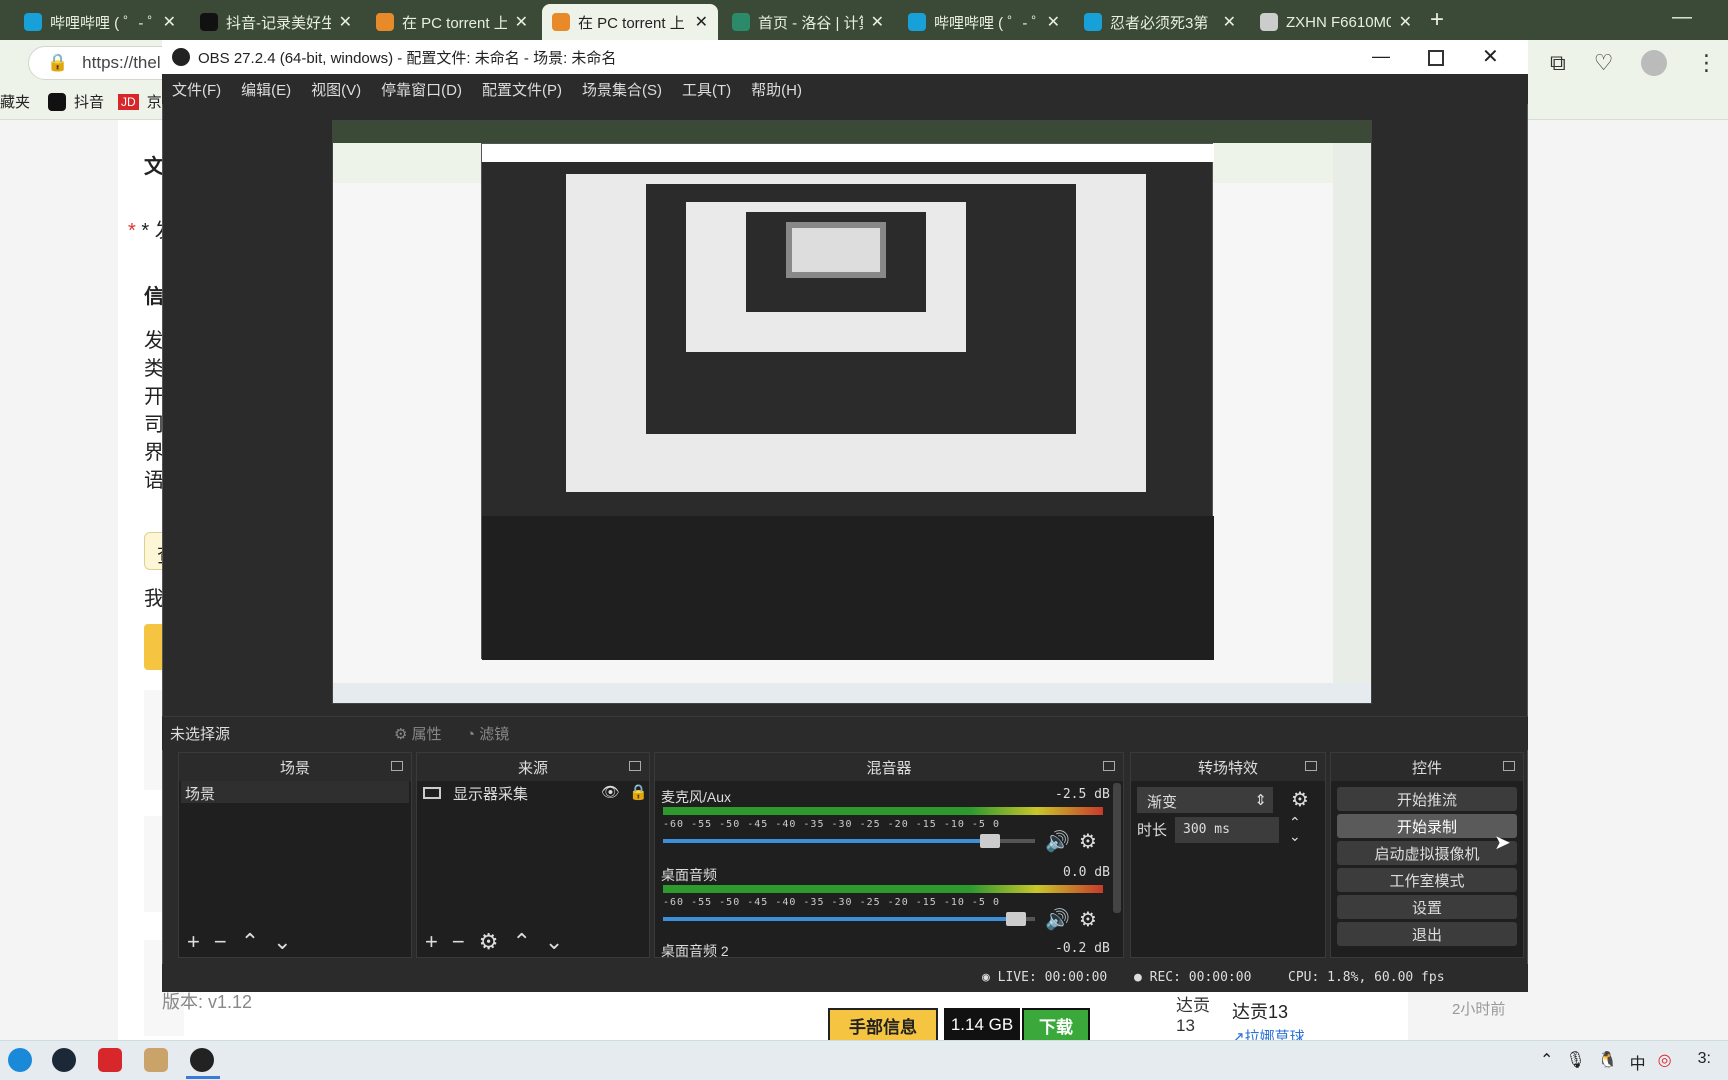 This screenshot has width=1728, height=1080. What do you see at coordinates (1704, 1062) in the screenshot?
I see `clock: 3:` at bounding box center [1704, 1062].